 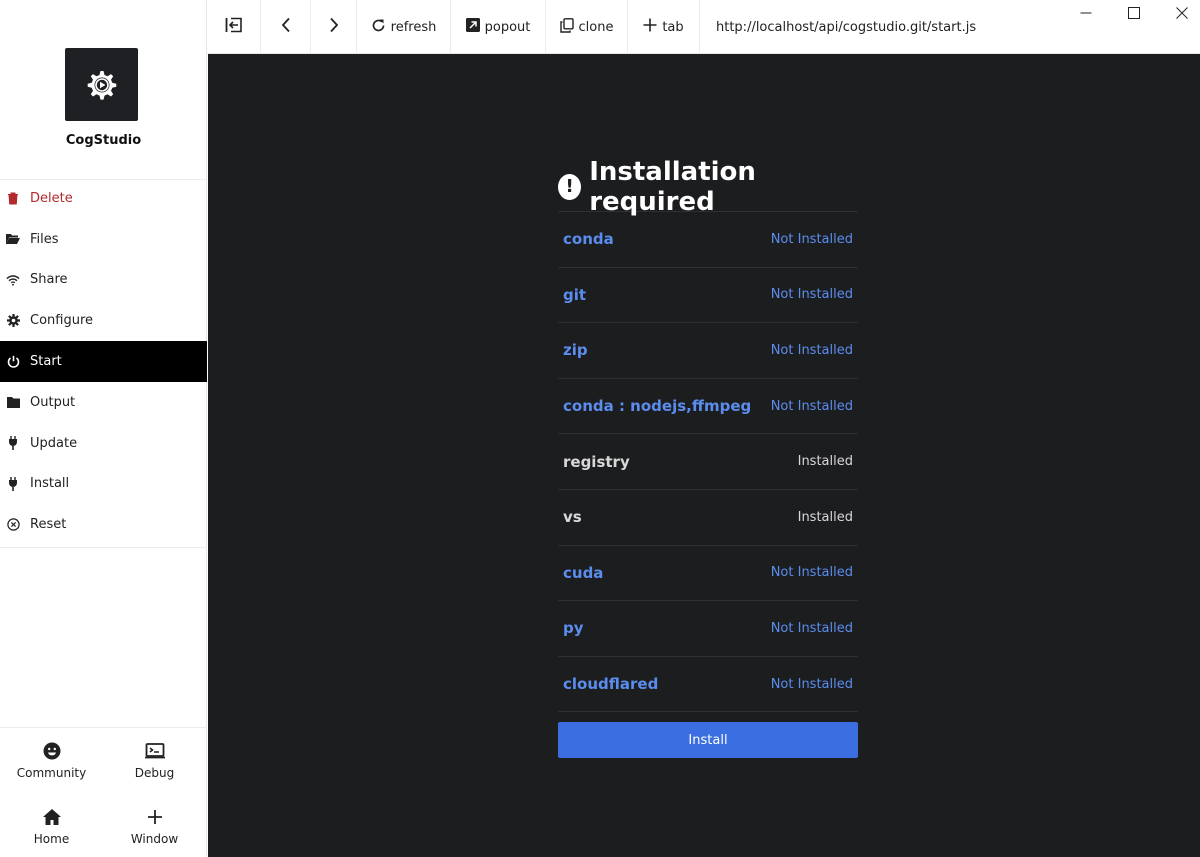 What do you see at coordinates (13, 402) in the screenshot?
I see `folder-icon` at bounding box center [13, 402].